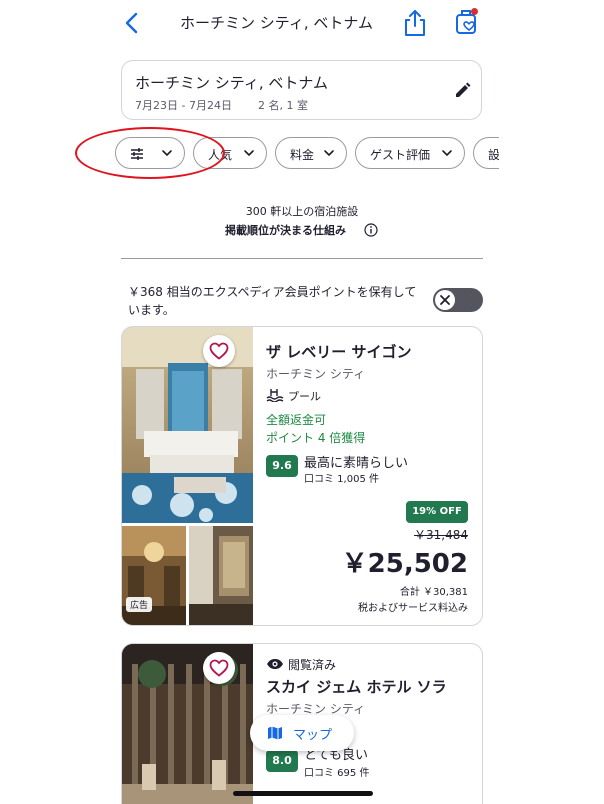  What do you see at coordinates (341, 479) in the screenshot?
I see `review-count: 口コミ 1,005 件` at bounding box center [341, 479].